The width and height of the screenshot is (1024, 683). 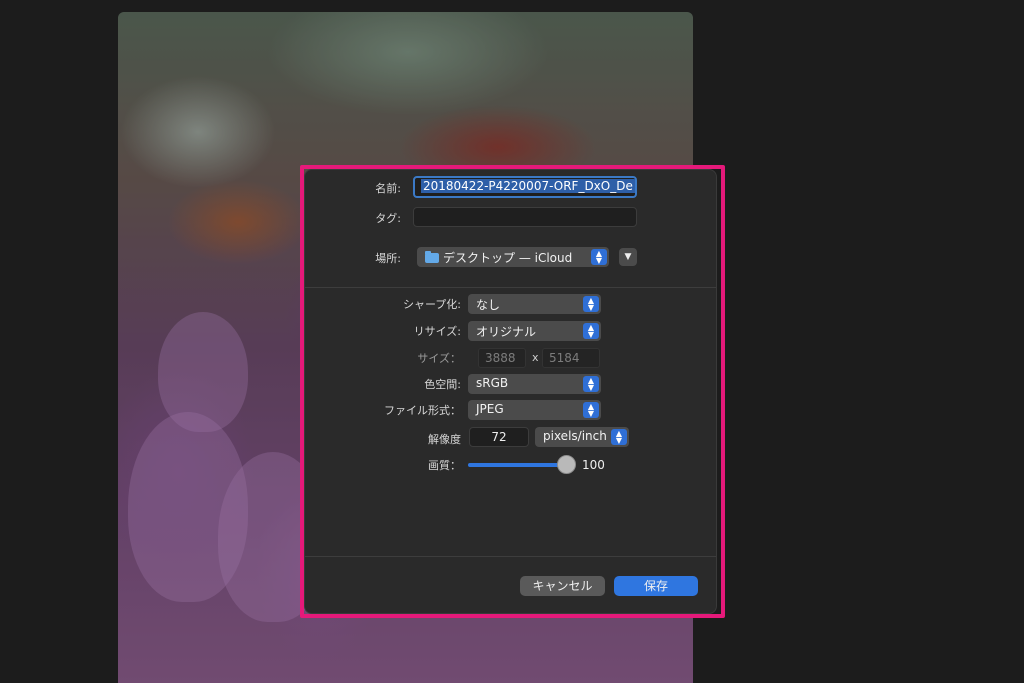 I want to click on sharpen-value: なし, so click(x=488, y=305).